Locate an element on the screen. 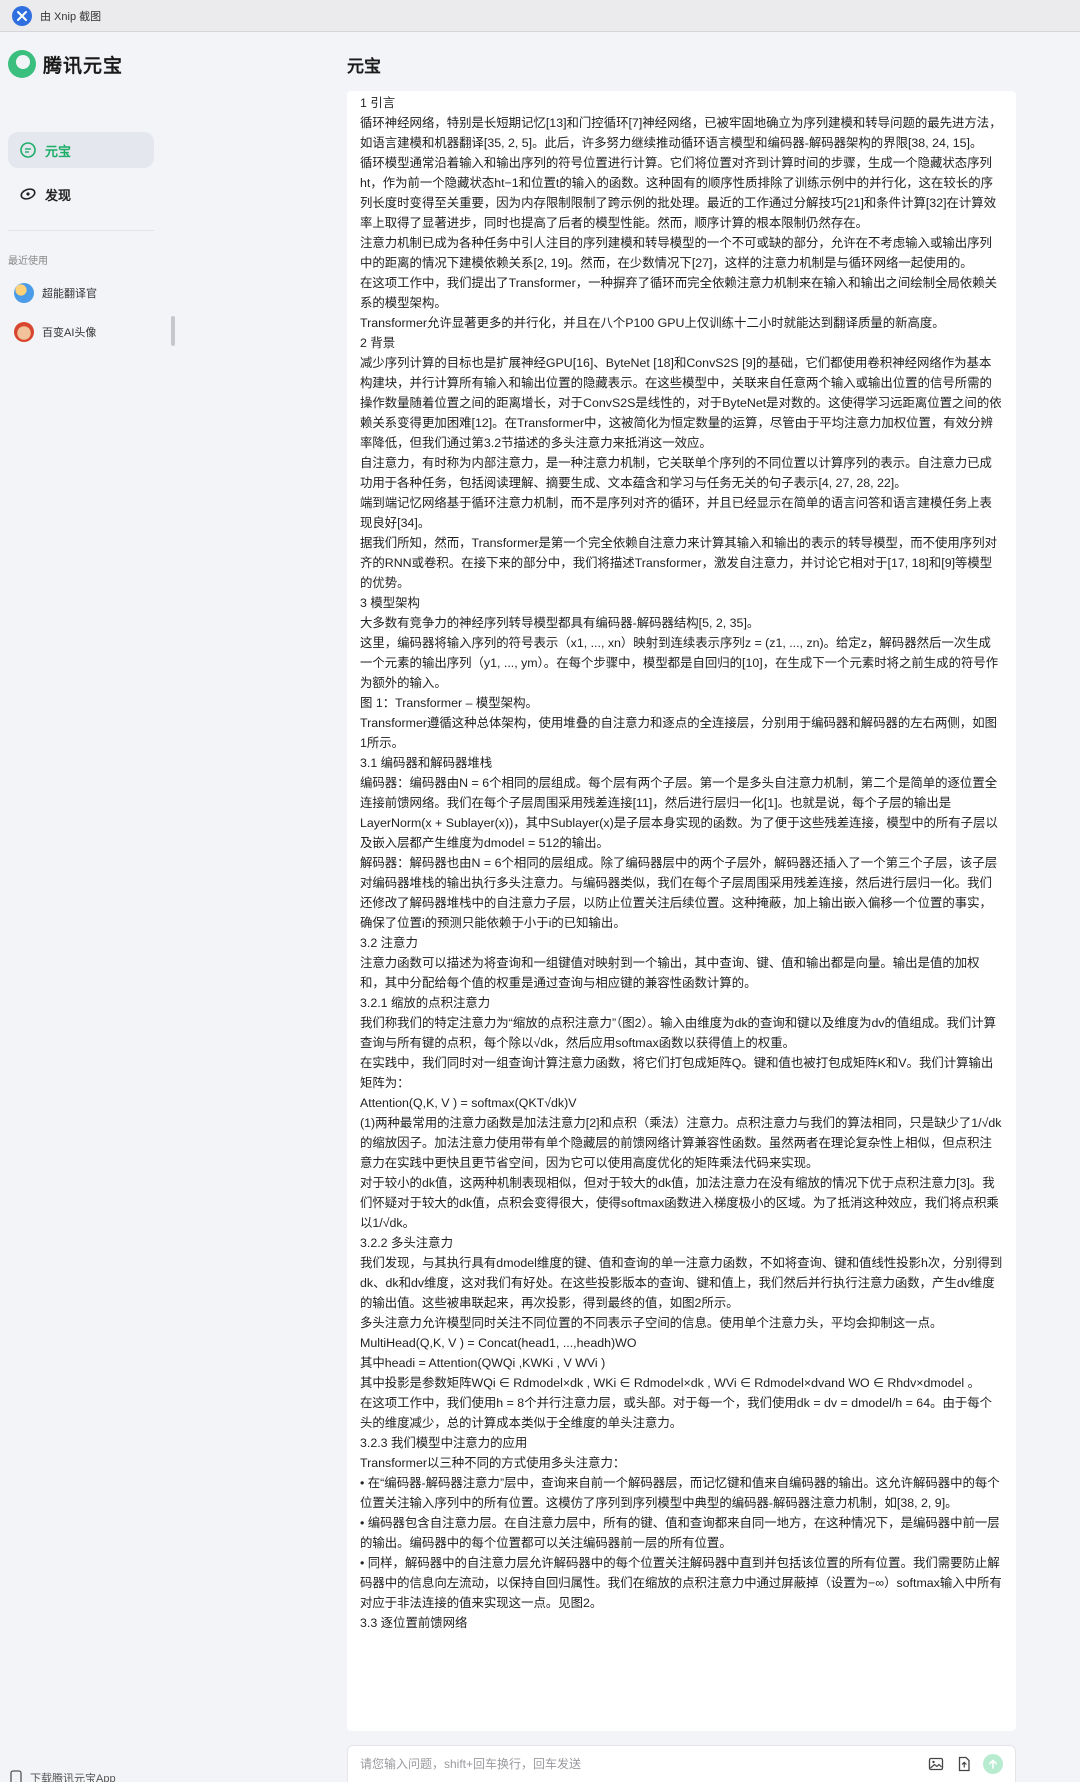  send-arrow-icon is located at coordinates (993, 1764).